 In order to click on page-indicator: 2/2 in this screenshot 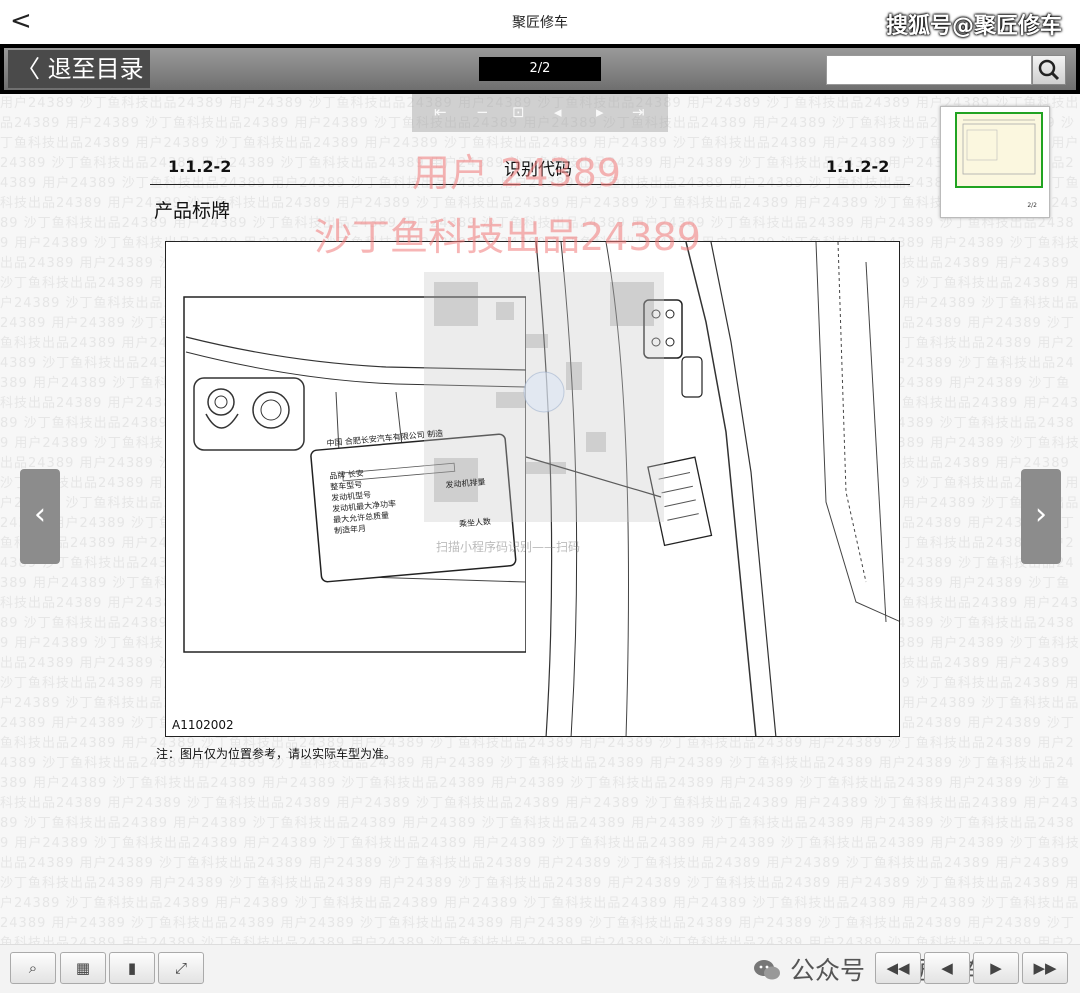, I will do `click(540, 69)`.